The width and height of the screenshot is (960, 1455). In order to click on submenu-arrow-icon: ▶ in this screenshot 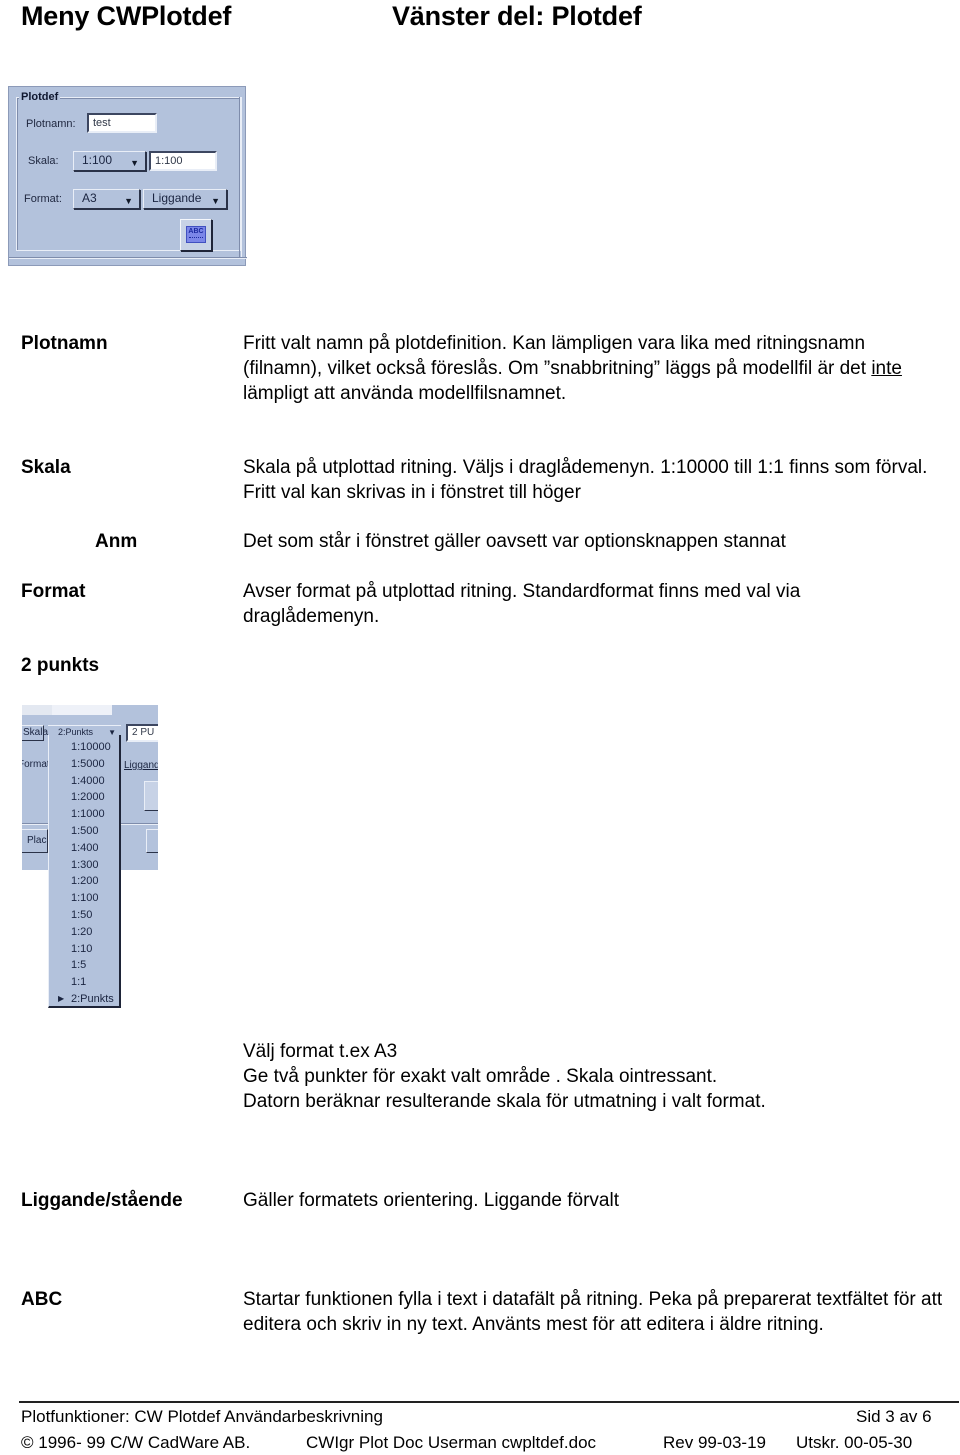, I will do `click(61, 998)`.